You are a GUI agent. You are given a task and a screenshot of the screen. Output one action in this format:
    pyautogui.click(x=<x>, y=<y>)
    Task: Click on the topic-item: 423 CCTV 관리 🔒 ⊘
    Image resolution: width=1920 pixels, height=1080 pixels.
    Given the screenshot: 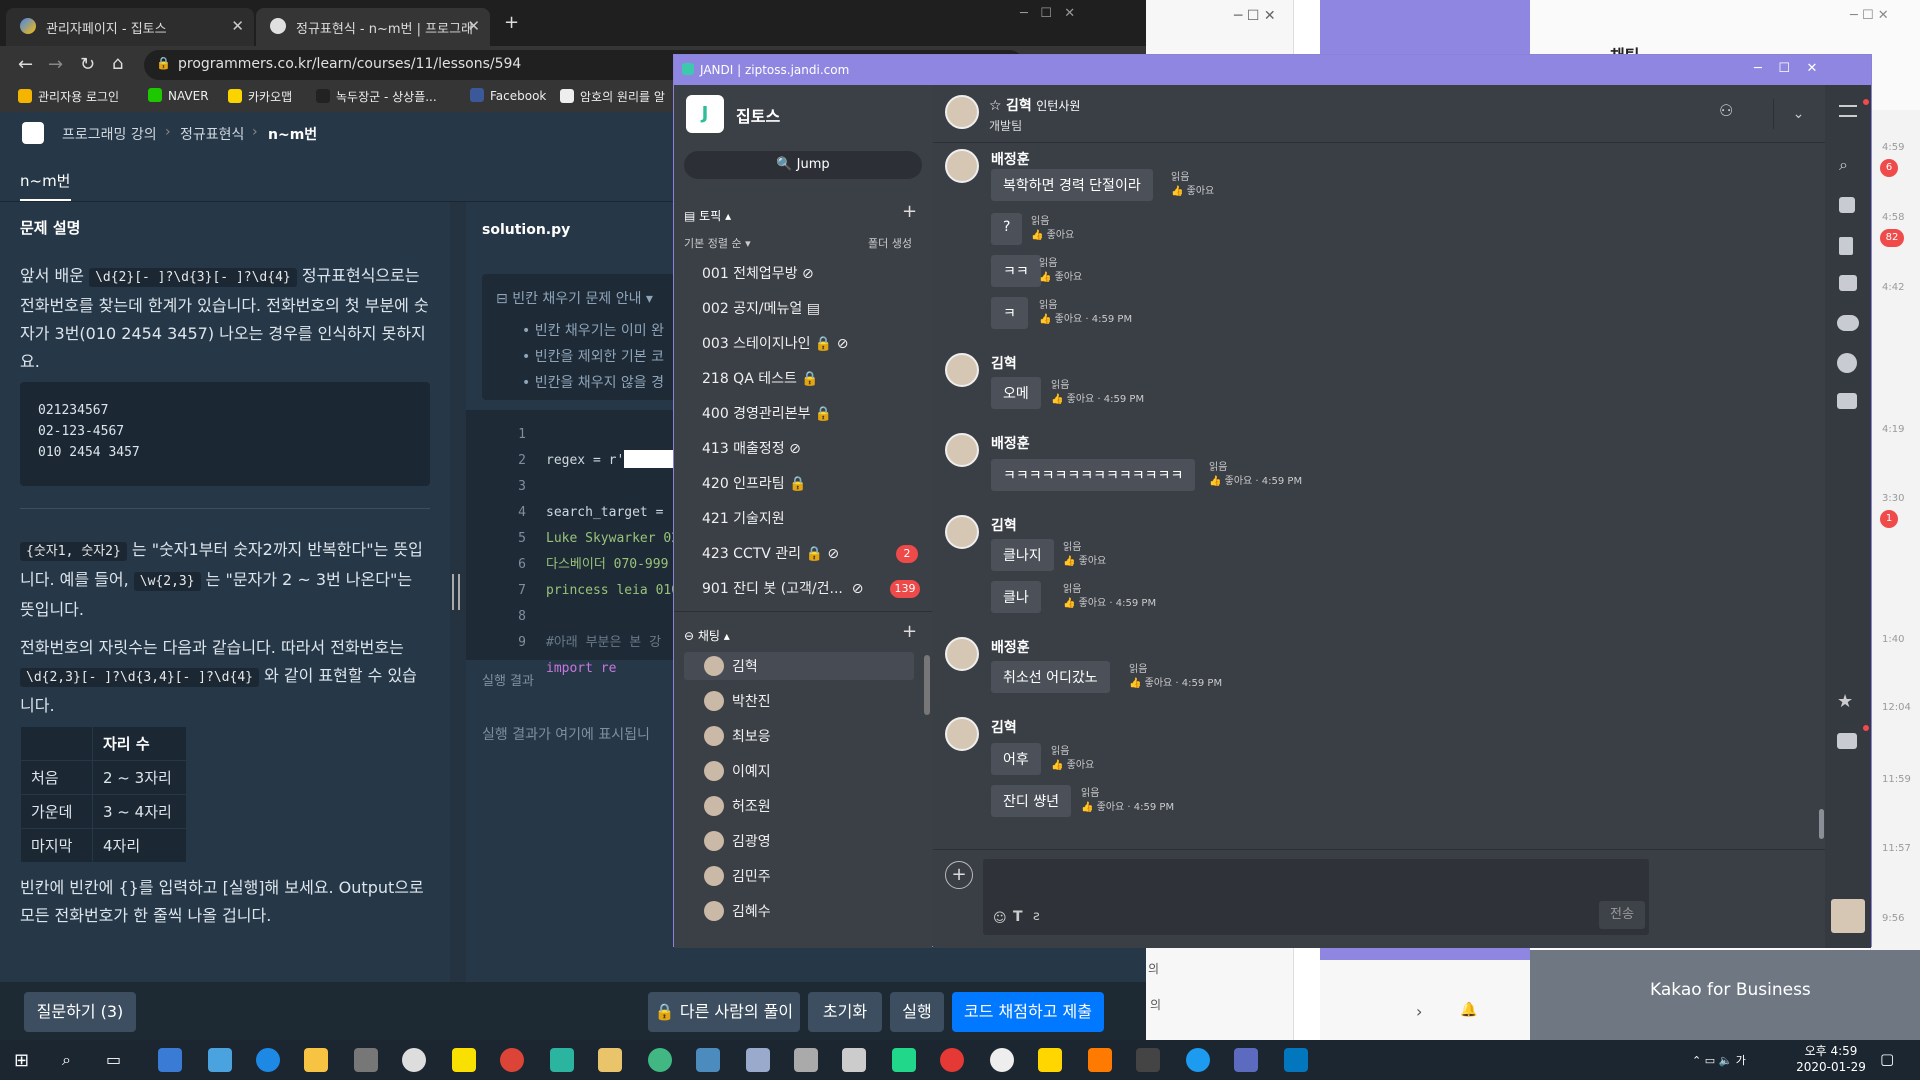 What is the action you would take?
    pyautogui.click(x=770, y=553)
    